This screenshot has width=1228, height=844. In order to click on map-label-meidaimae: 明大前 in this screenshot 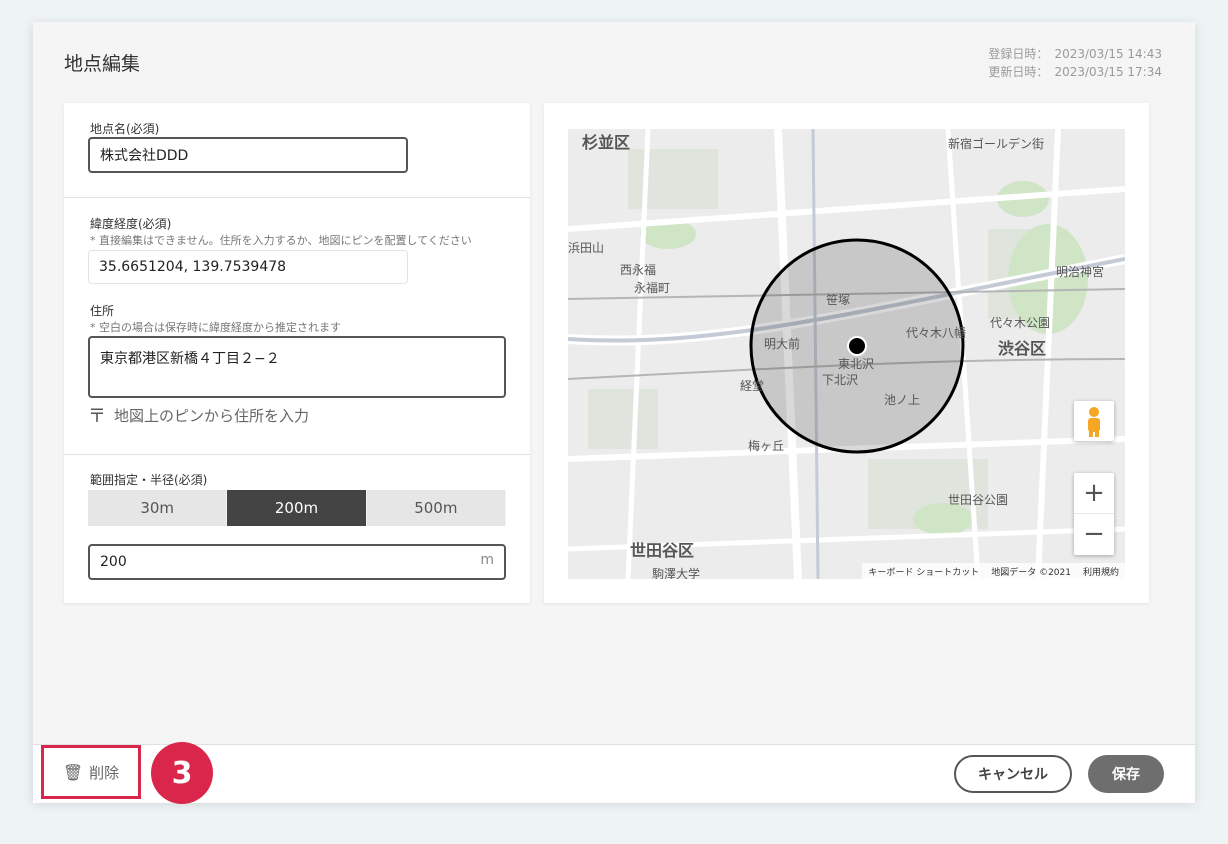, I will do `click(782, 344)`.